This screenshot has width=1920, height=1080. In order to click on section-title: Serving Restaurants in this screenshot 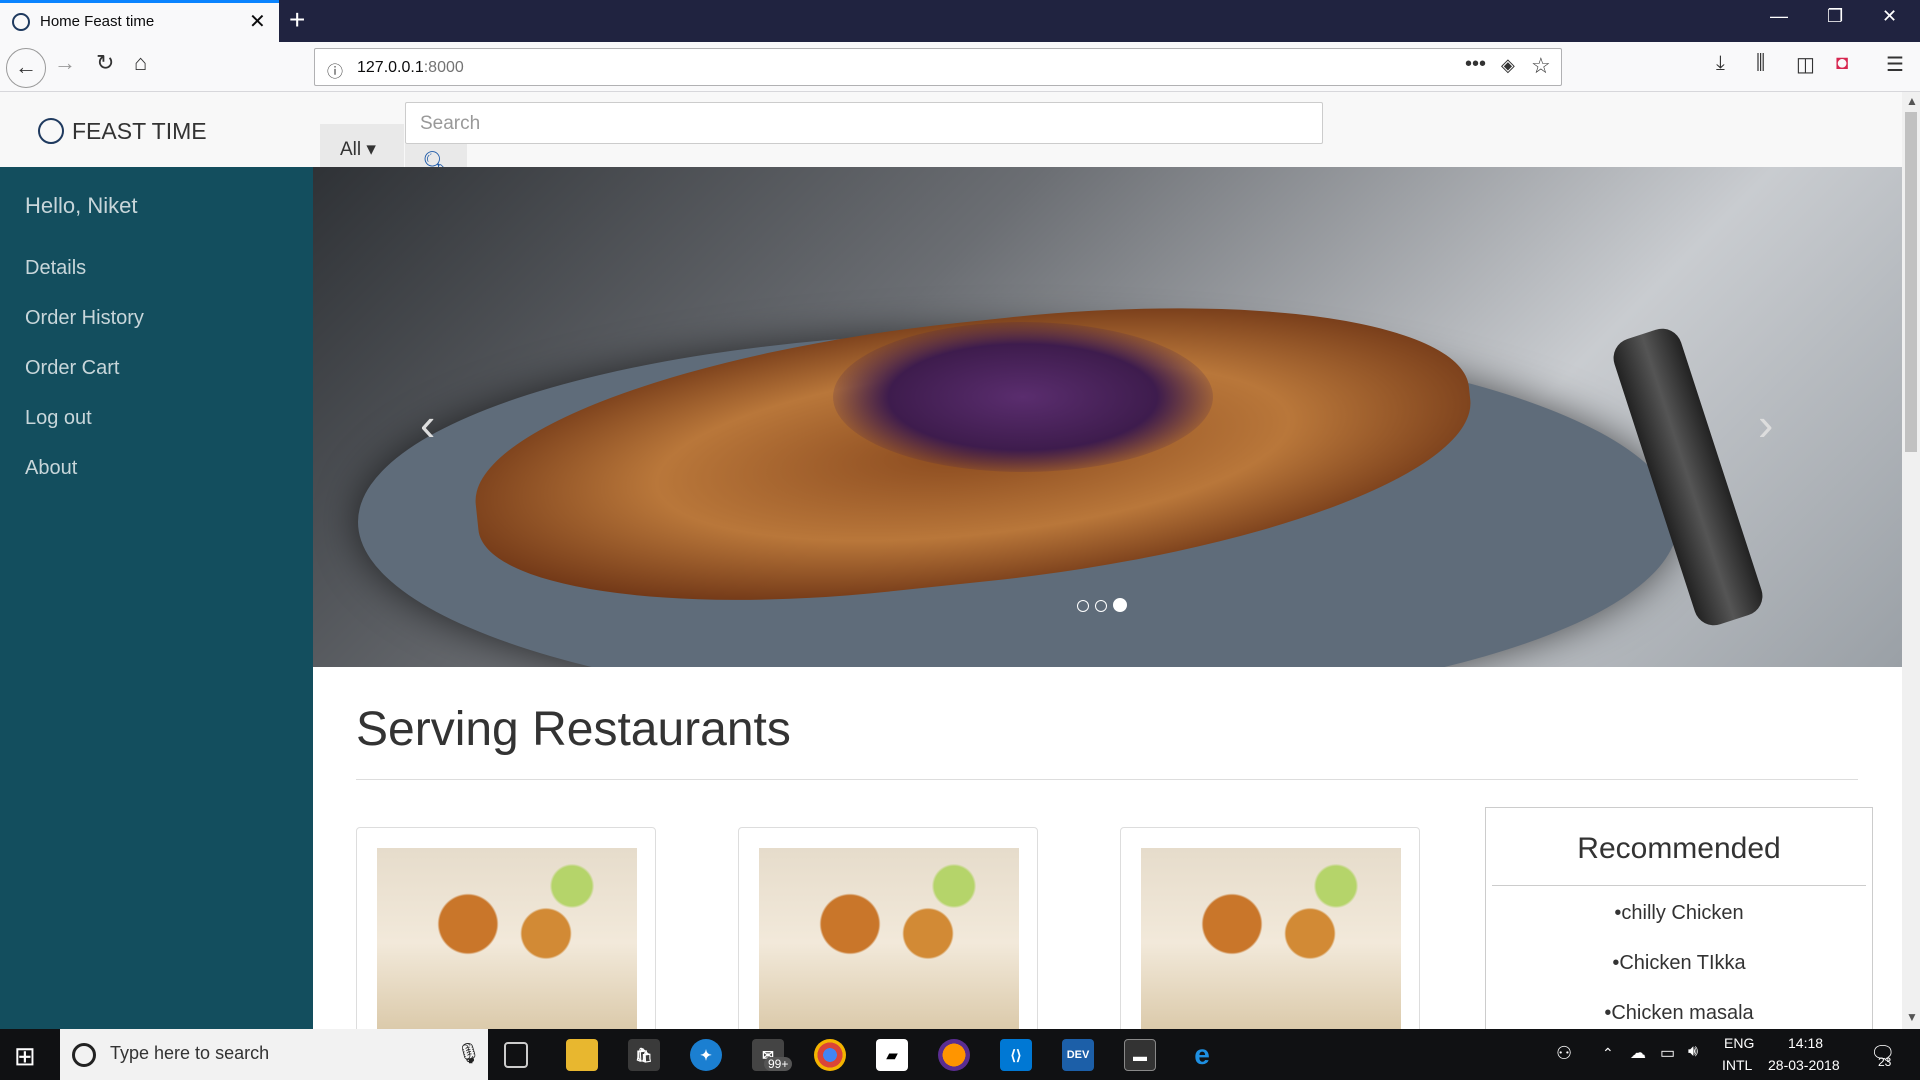, I will do `click(573, 729)`.